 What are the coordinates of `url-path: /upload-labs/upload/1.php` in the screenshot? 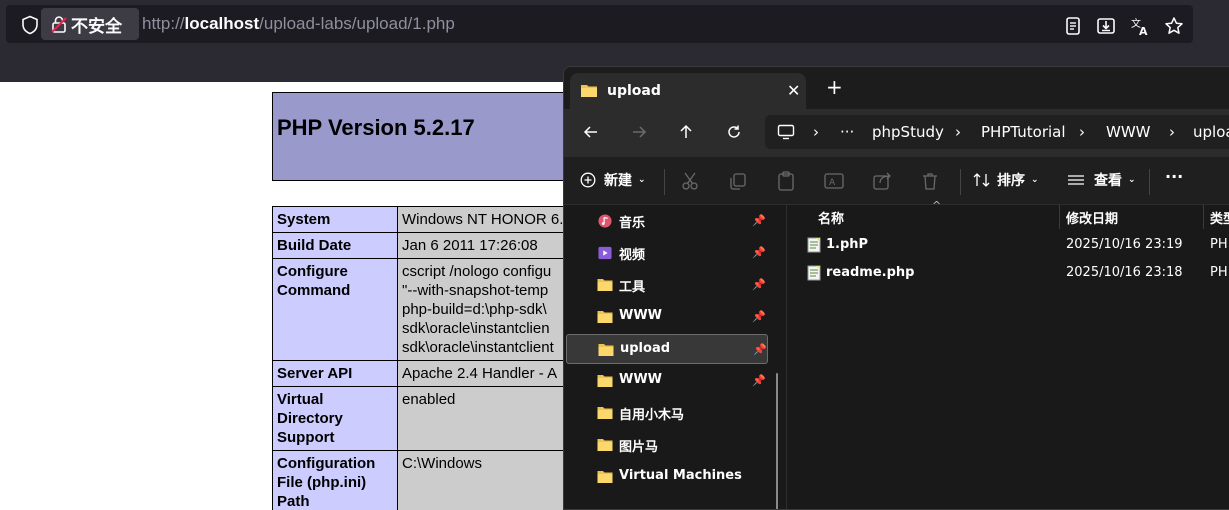 It's located at (357, 23).